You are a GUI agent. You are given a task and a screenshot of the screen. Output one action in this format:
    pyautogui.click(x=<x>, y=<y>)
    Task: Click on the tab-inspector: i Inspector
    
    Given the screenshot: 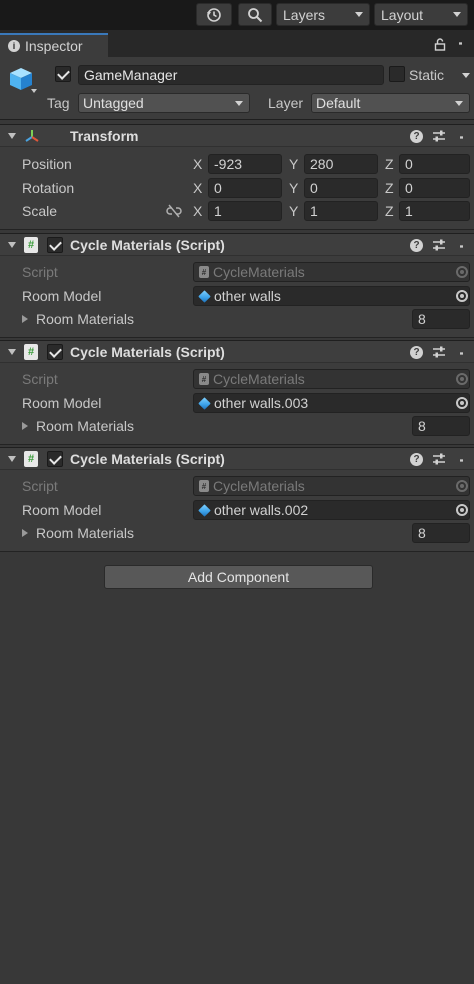 What is the action you would take?
    pyautogui.click(x=54, y=45)
    